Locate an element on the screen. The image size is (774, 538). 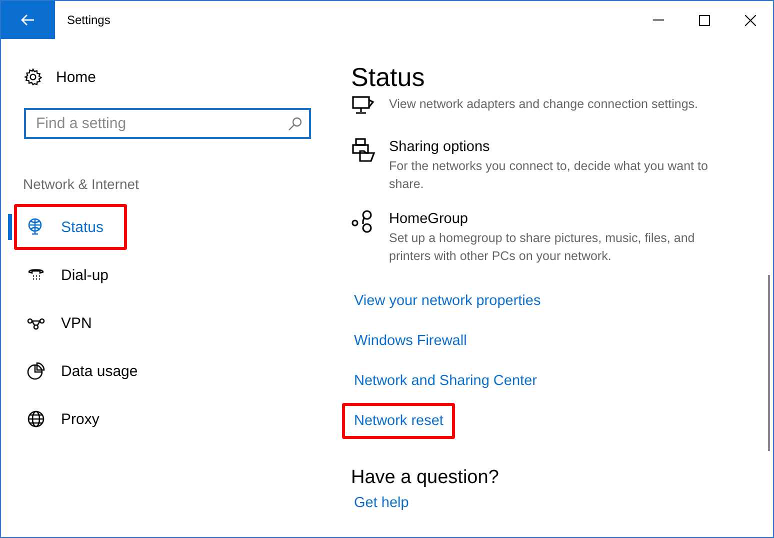
back-button is located at coordinates (28, 20).